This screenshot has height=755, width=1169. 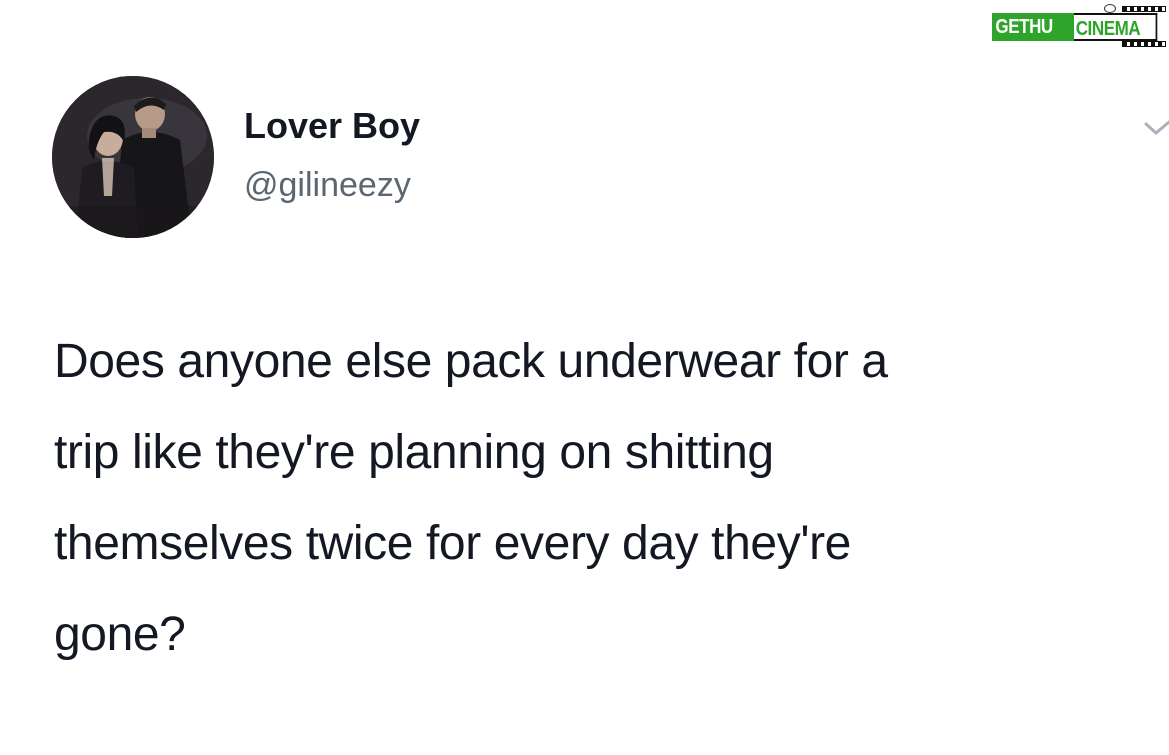 What do you see at coordinates (327, 185) in the screenshot?
I see `user-handle: @gilineezy` at bounding box center [327, 185].